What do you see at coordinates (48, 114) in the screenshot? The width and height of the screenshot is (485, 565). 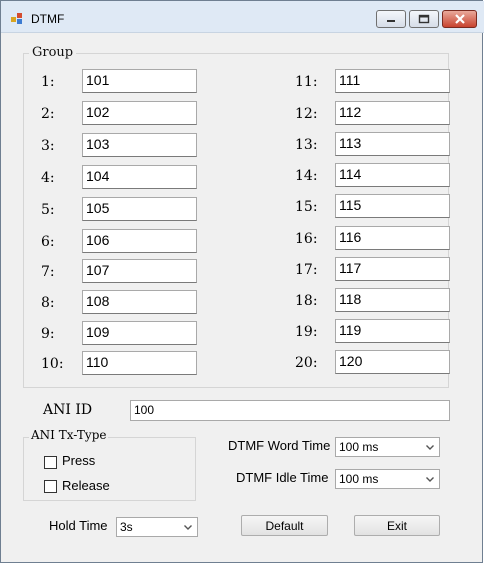 I see `group-row-label-2: 2:` at bounding box center [48, 114].